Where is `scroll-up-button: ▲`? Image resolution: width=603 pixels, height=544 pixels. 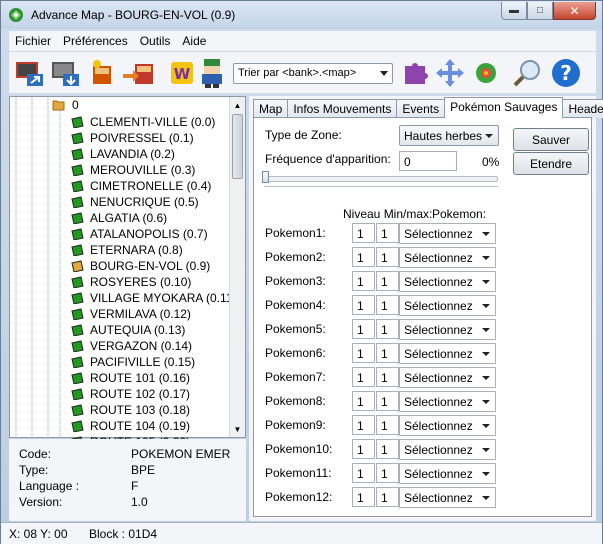
scroll-up-button: ▲ is located at coordinates (237, 105).